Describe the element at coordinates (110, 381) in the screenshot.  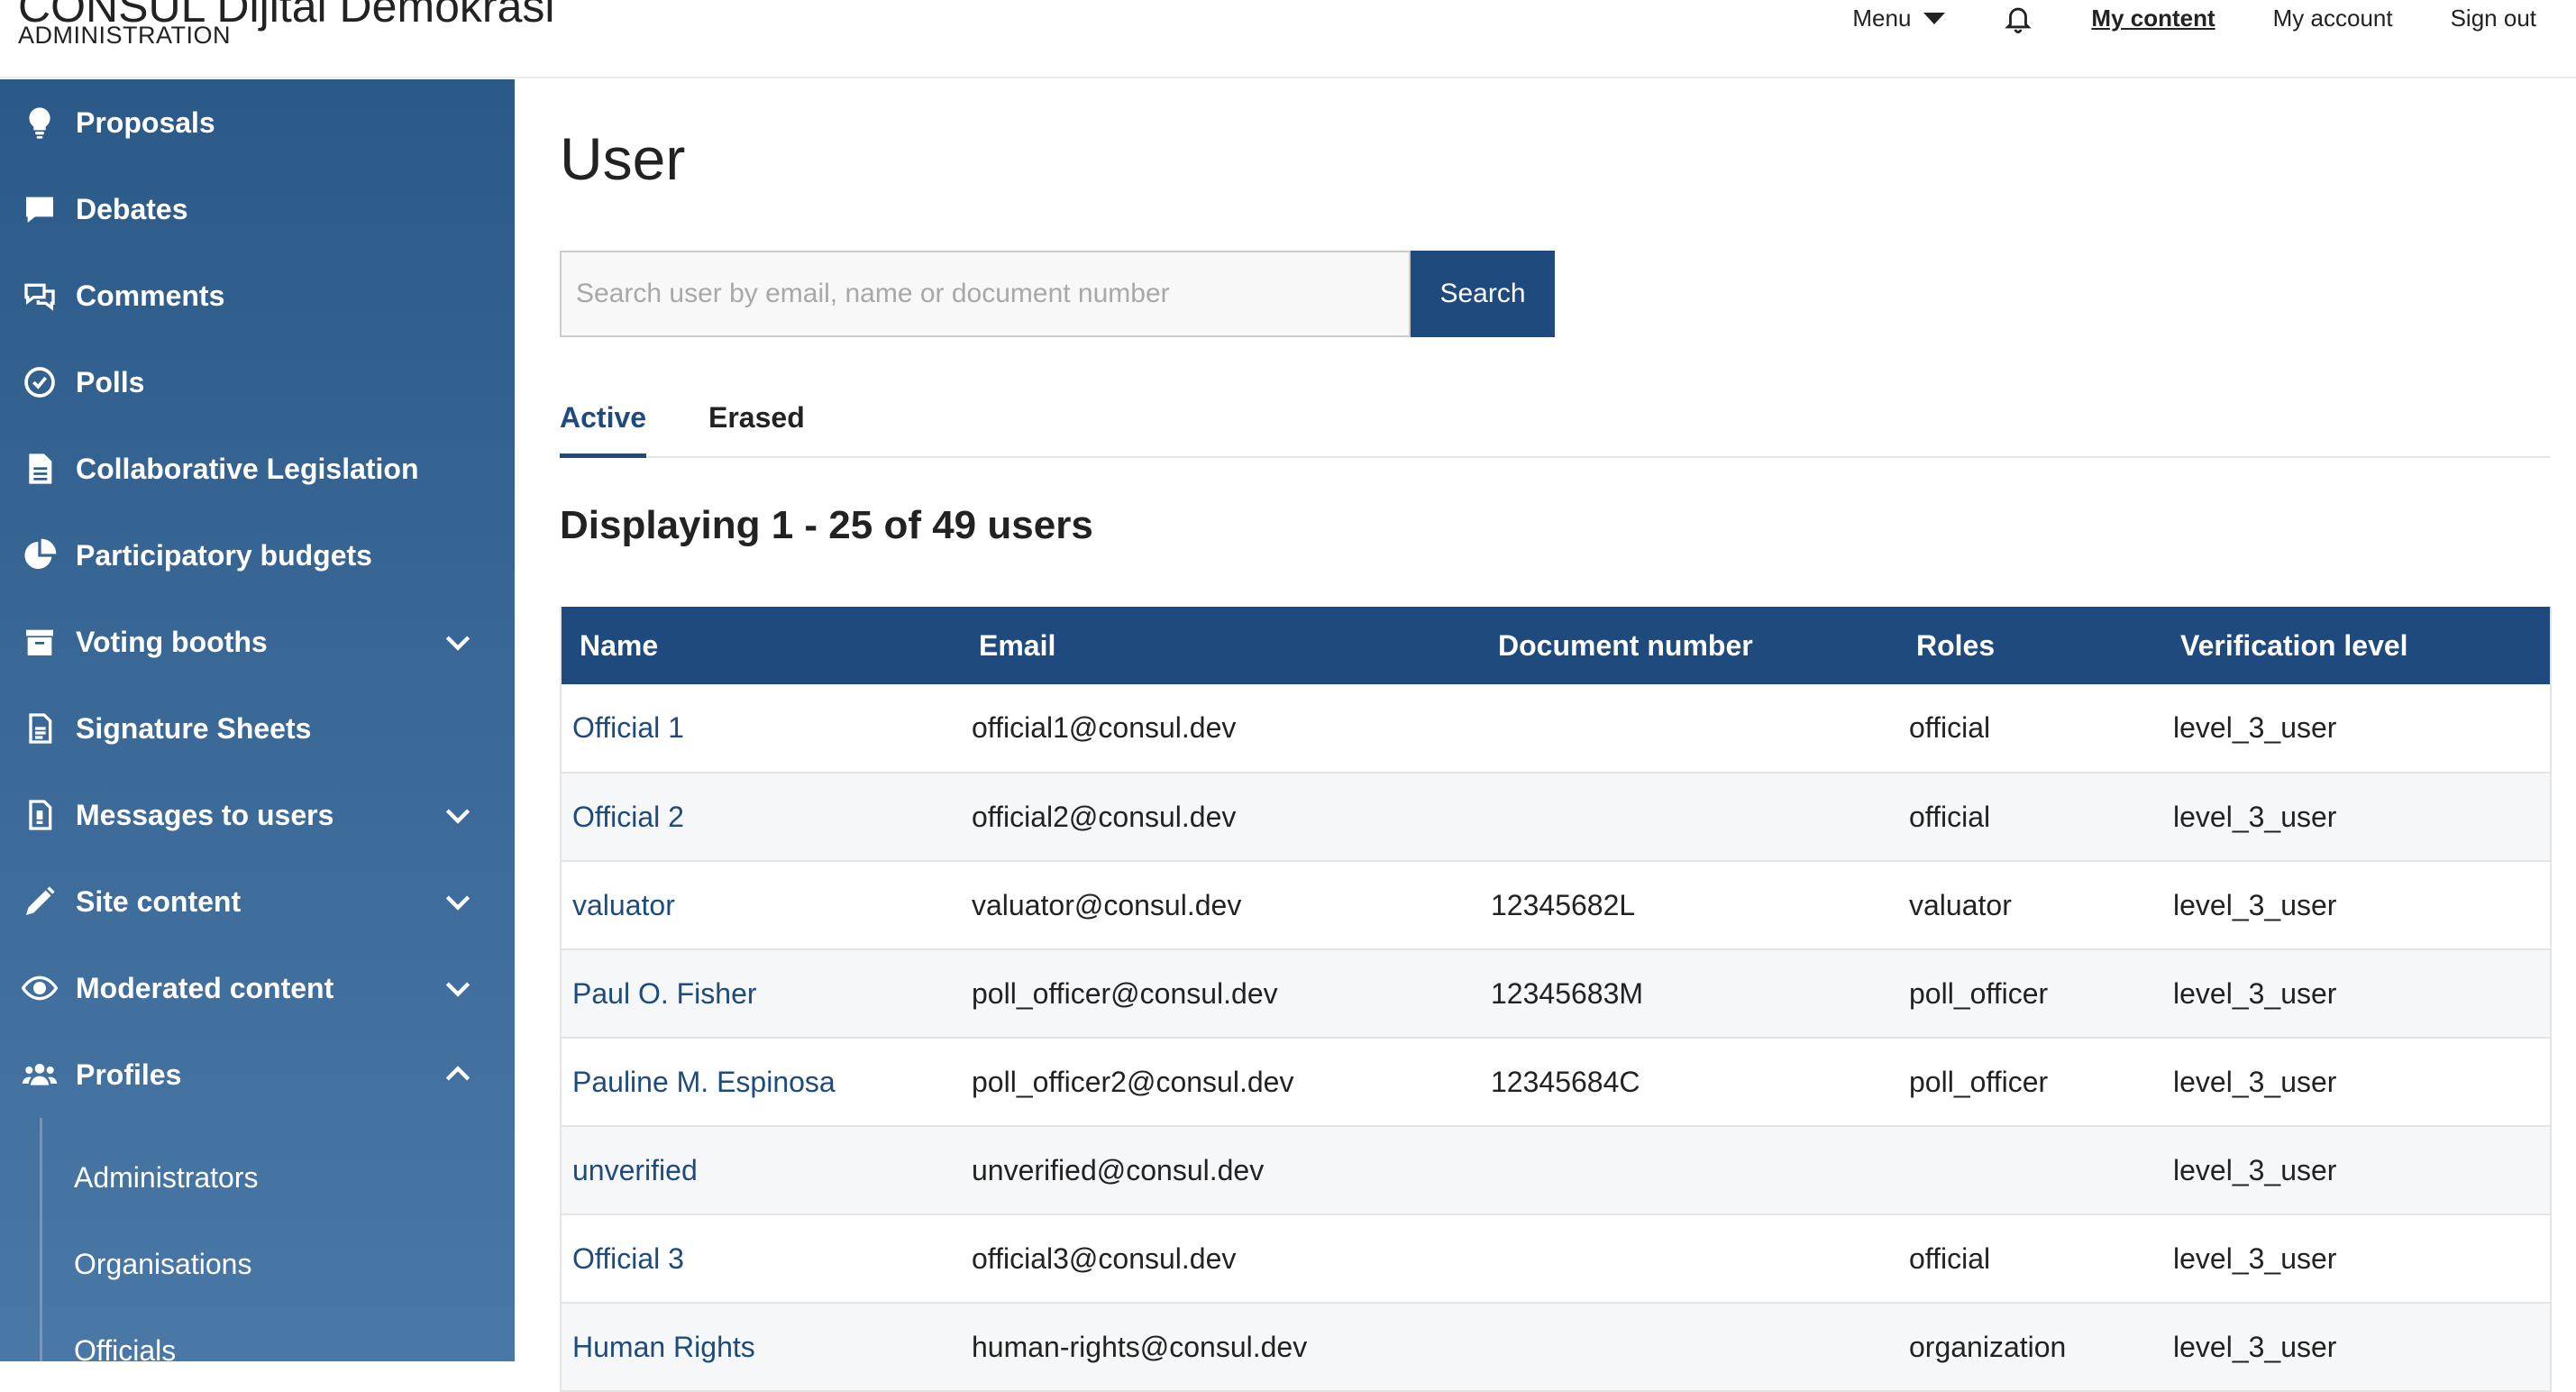
I see `sidebar-item-label: Polls` at that location.